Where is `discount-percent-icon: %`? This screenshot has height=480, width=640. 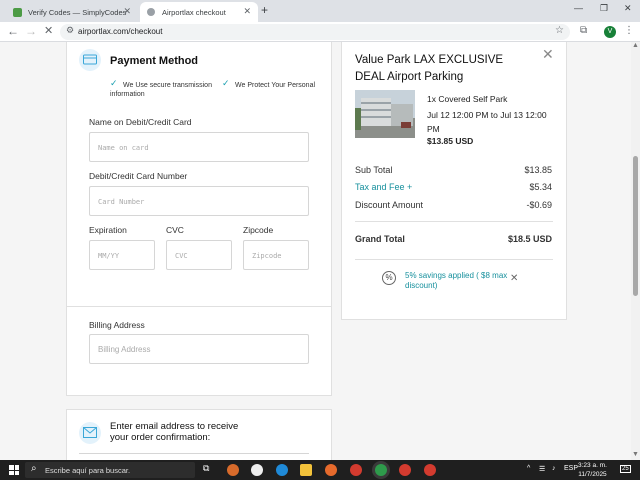
discount-percent-icon: % is located at coordinates (389, 278).